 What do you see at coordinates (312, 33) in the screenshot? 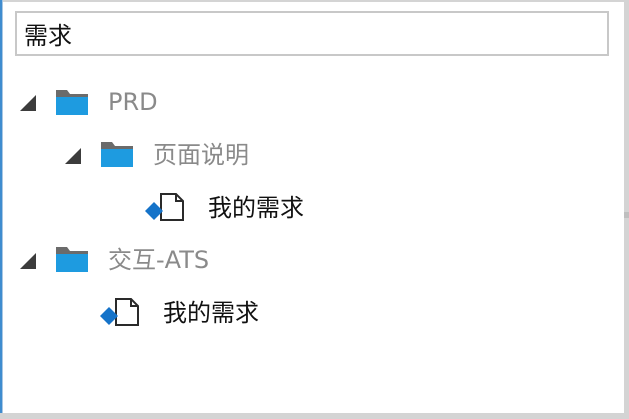
I see `search-input` at bounding box center [312, 33].